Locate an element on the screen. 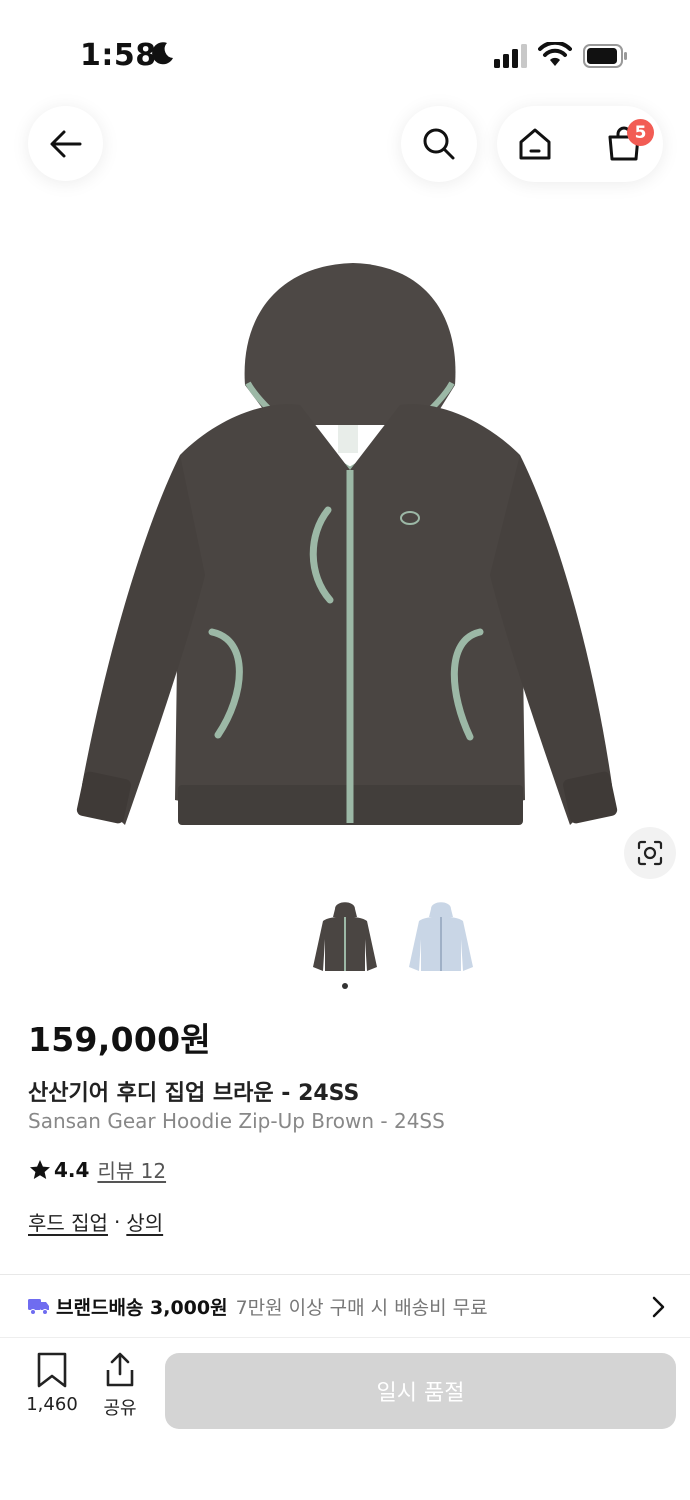 The height and width of the screenshot is (1500, 690). product-title-korean: 산산기어 후디 집업 브라운 - 24SS is located at coordinates (194, 1093).